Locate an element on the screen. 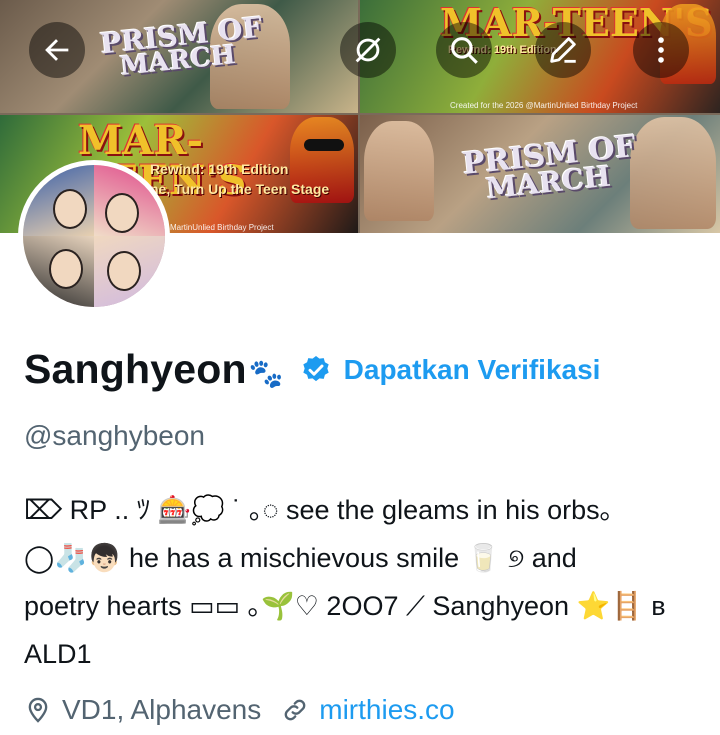 The height and width of the screenshot is (735, 720). profile-meta: VD1, Alphavens mirthies.co is located at coordinates (239, 710).